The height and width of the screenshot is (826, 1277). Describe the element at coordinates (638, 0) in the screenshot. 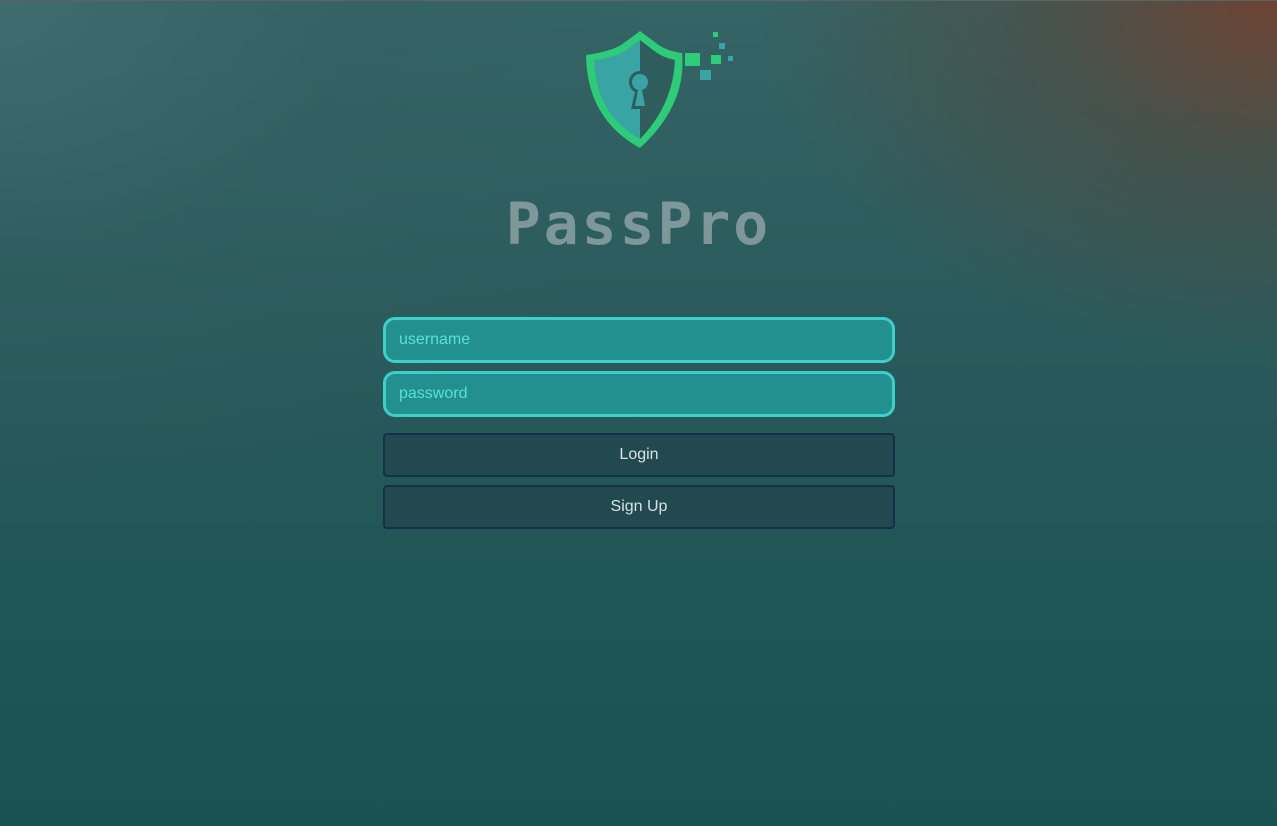

I see `window-top-border` at that location.